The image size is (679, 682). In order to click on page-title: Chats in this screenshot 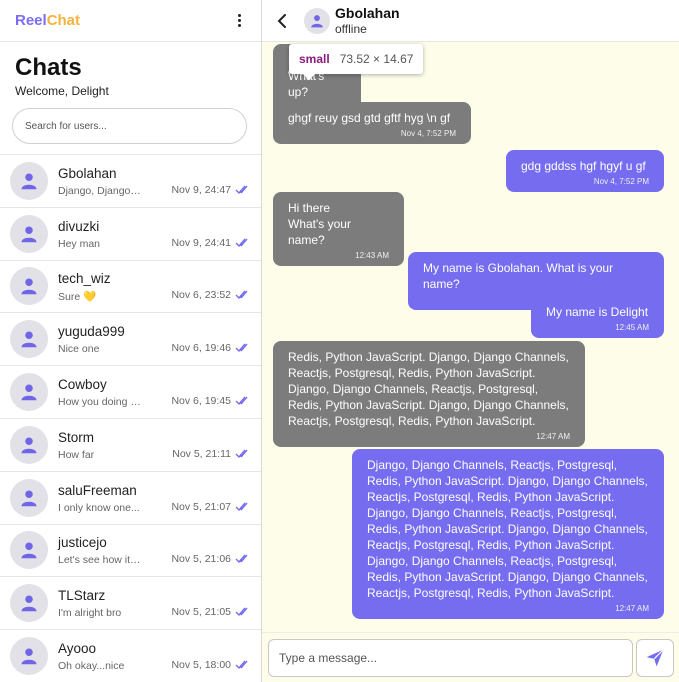, I will do `click(48, 67)`.